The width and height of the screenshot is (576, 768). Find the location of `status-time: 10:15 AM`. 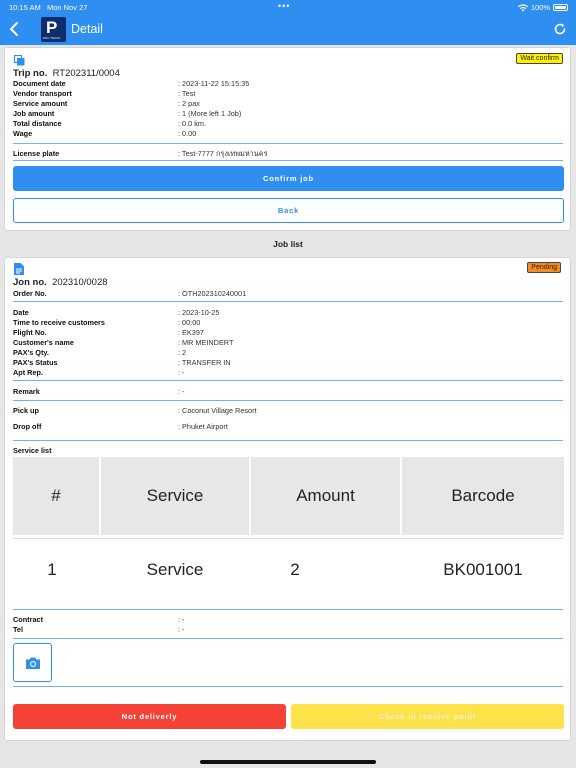

status-time: 10:15 AM is located at coordinates (25, 7).